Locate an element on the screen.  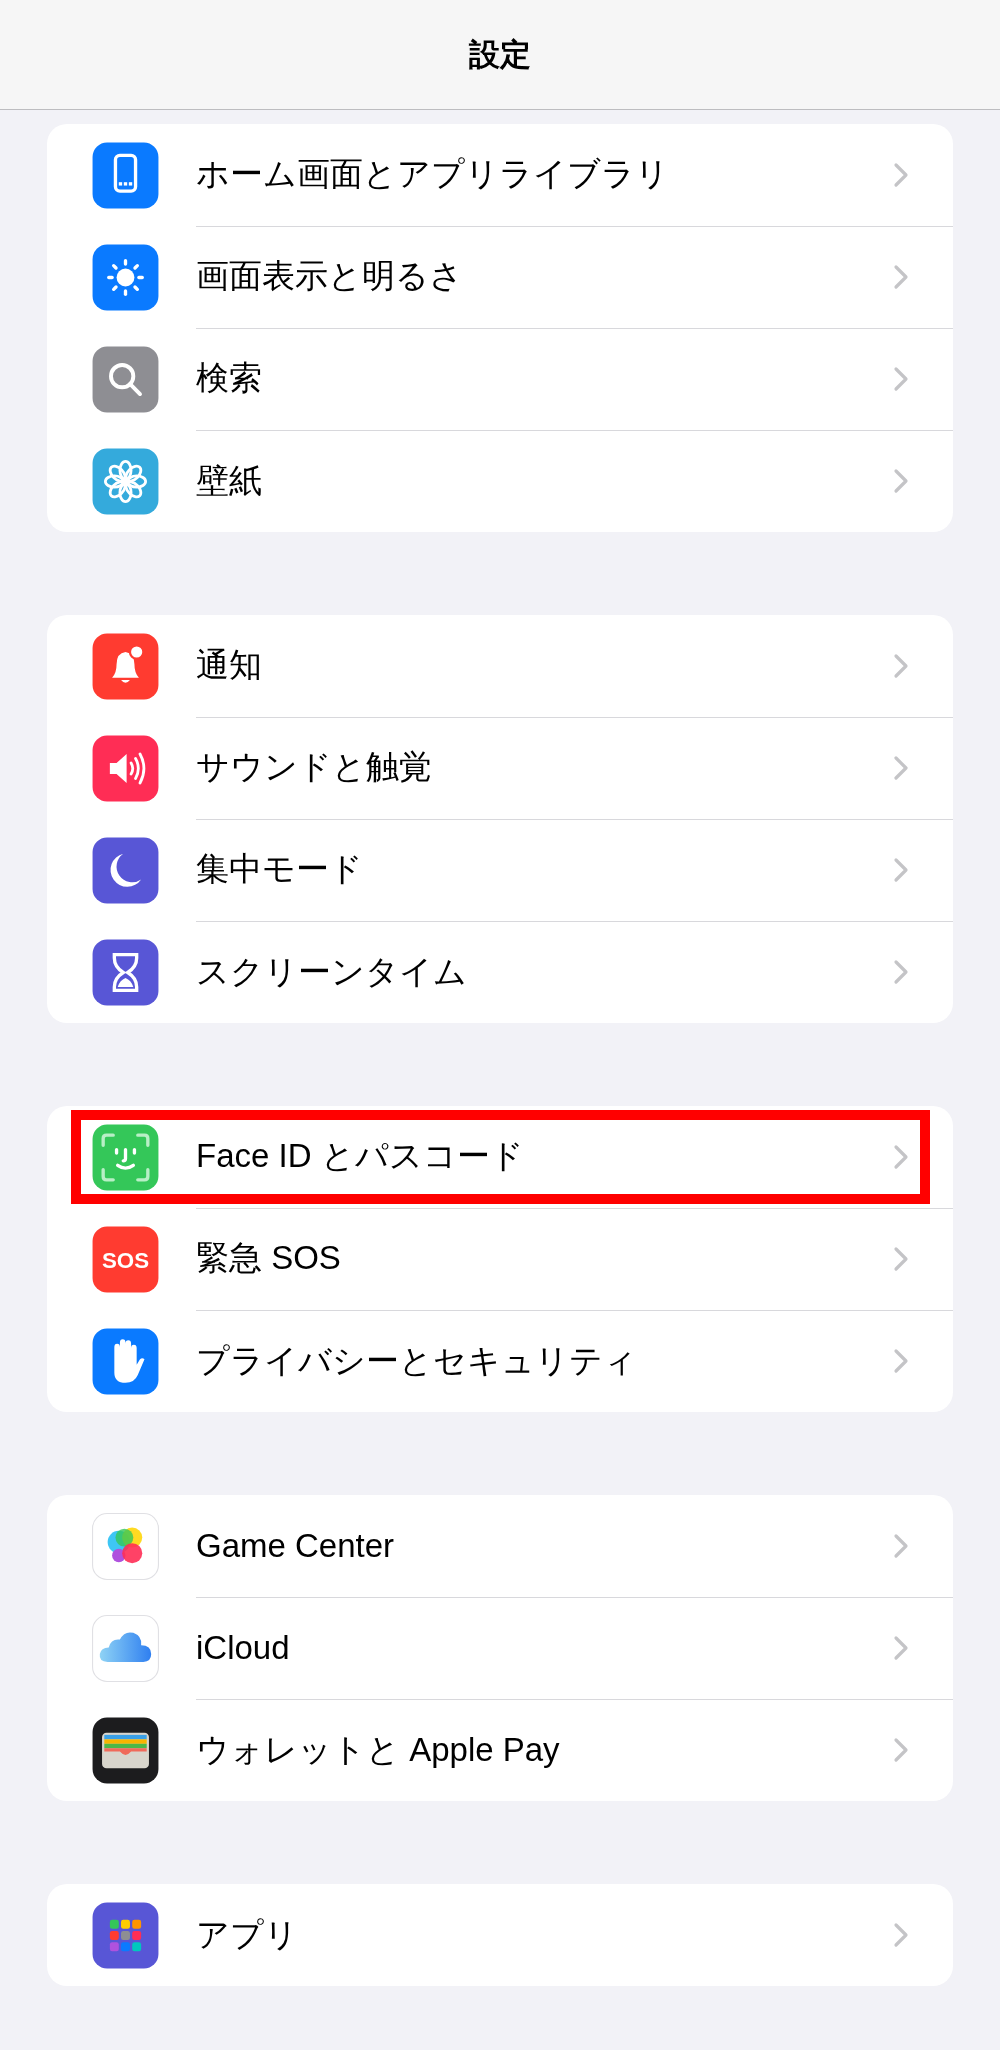
settings-row: スクリーンタイム is located at coordinates (500, 972).